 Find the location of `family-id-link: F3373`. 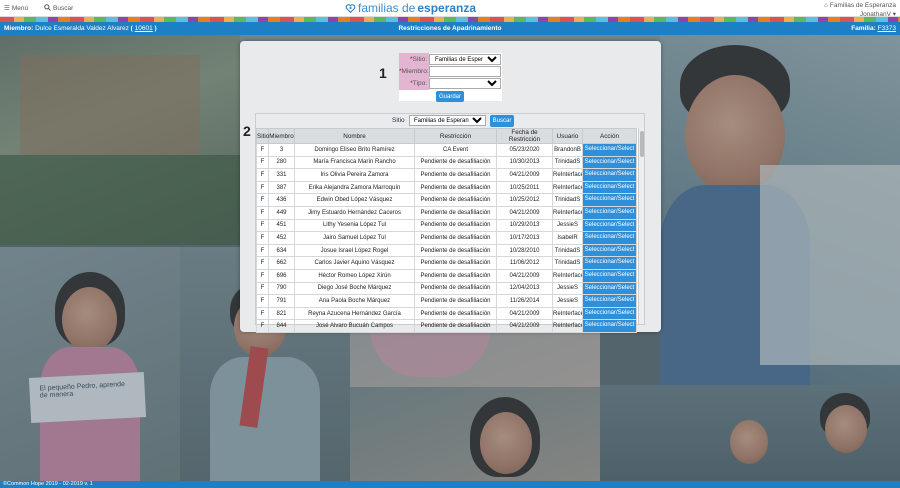

family-id-link: F3373 is located at coordinates (887, 28).